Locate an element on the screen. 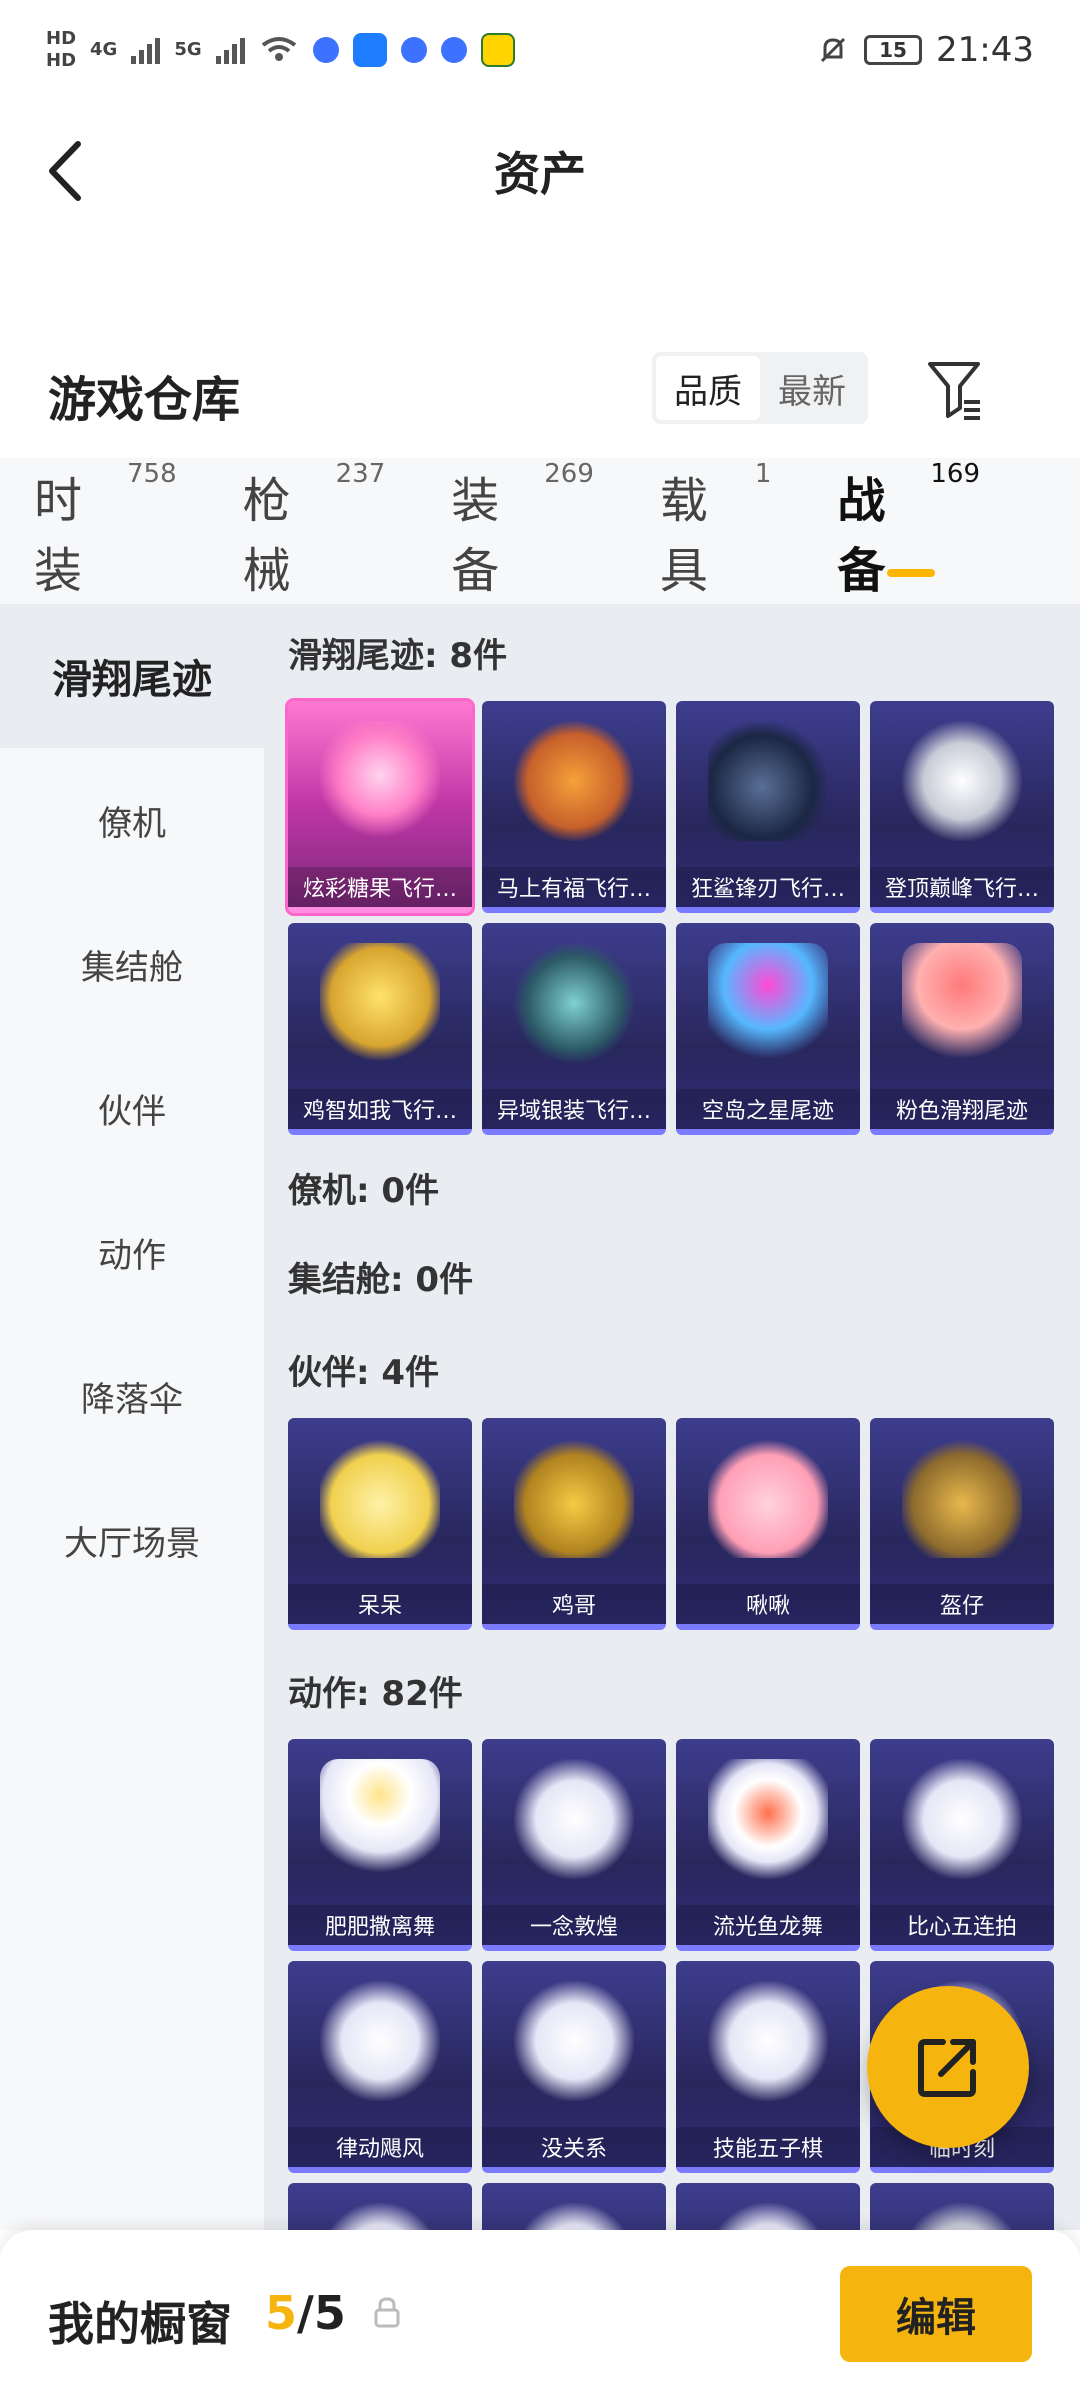 This screenshot has height=2400, width=1080. companion-grid: 呆呆 鸡哥 啾啾 盔仔 is located at coordinates (672, 1524).